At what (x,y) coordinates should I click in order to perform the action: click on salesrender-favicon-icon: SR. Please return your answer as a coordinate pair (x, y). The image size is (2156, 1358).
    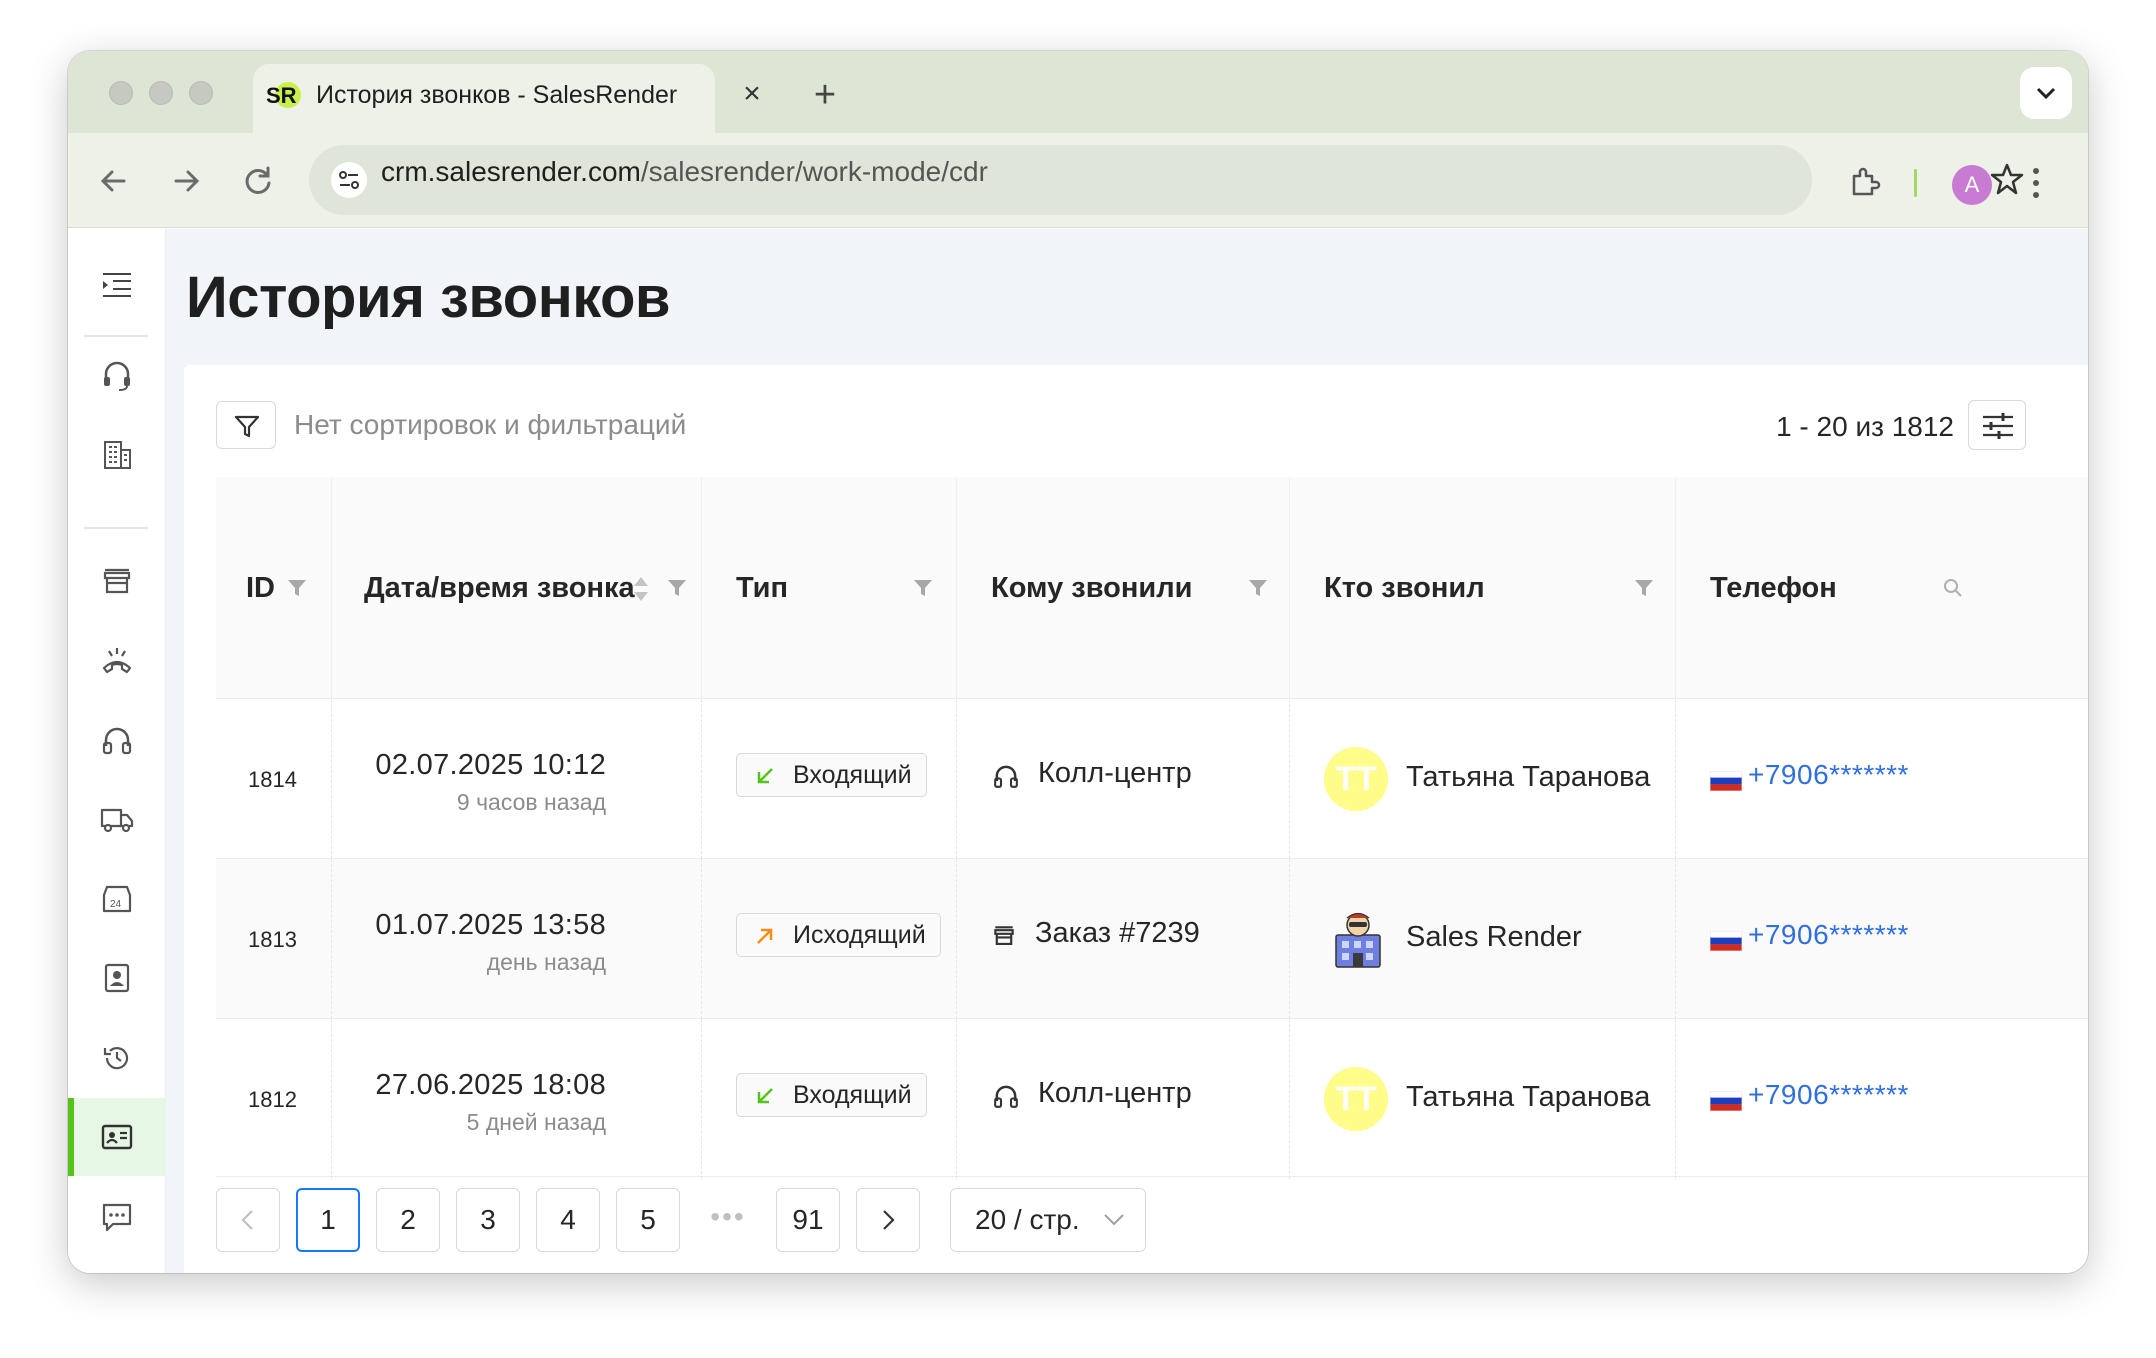
    Looking at the image, I should click on (283, 95).